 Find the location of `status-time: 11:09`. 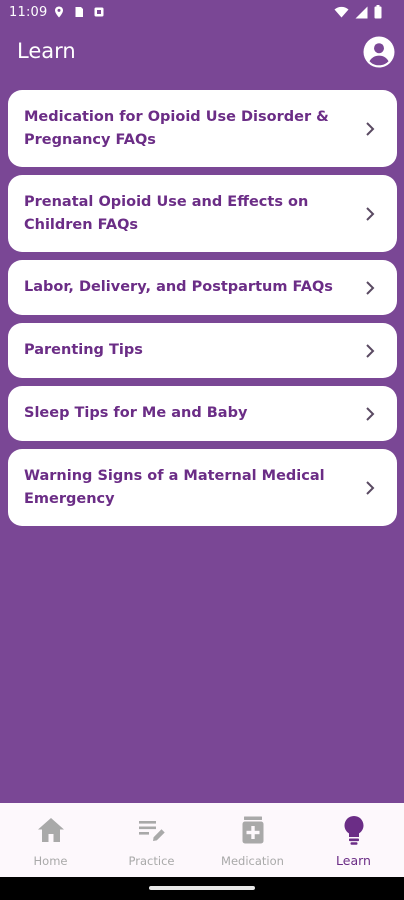

status-time: 11:09 is located at coordinates (28, 12).